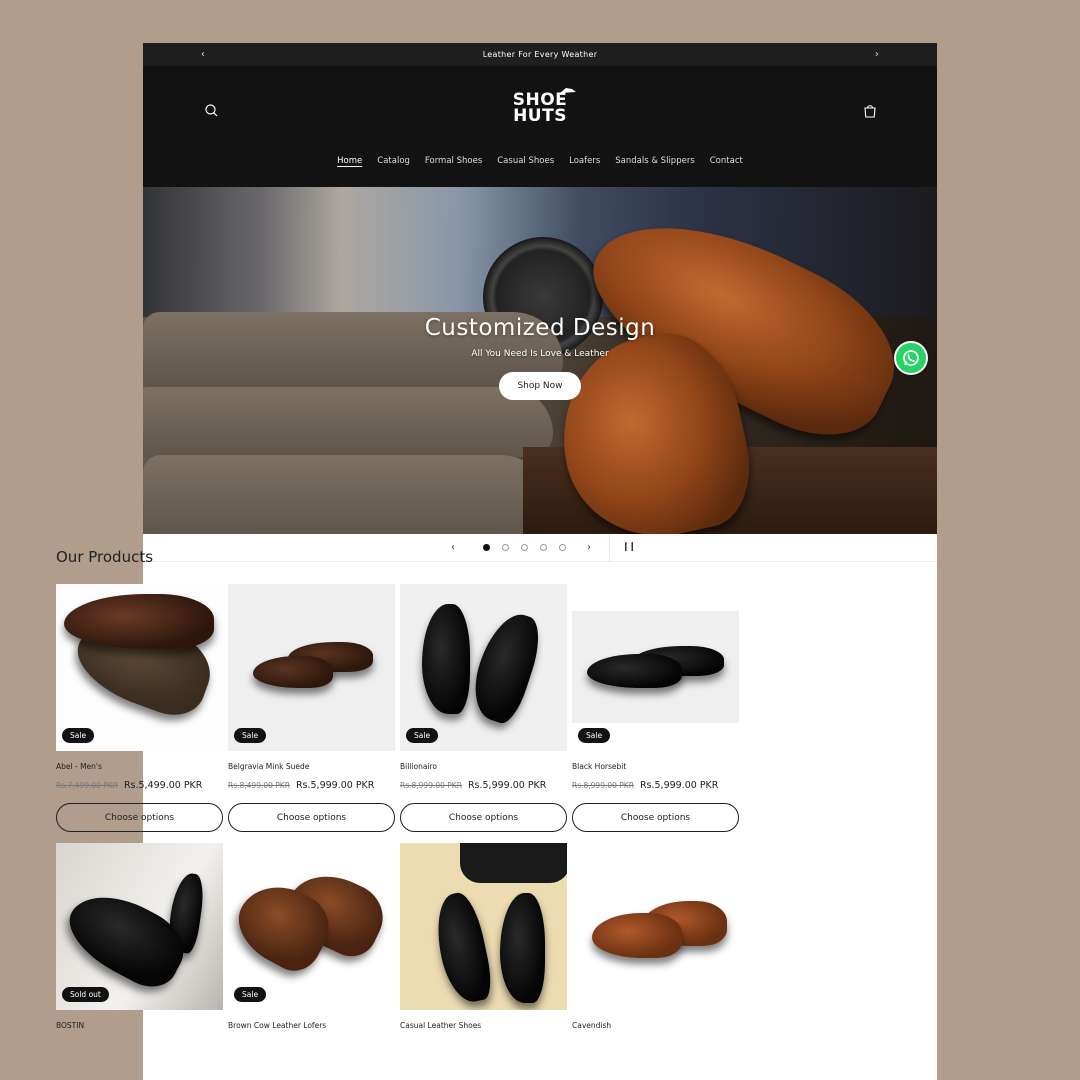 This screenshot has width=1080, height=1080. Describe the element at coordinates (139, 766) in the screenshot. I see `product-name: Abel - Men's` at that location.